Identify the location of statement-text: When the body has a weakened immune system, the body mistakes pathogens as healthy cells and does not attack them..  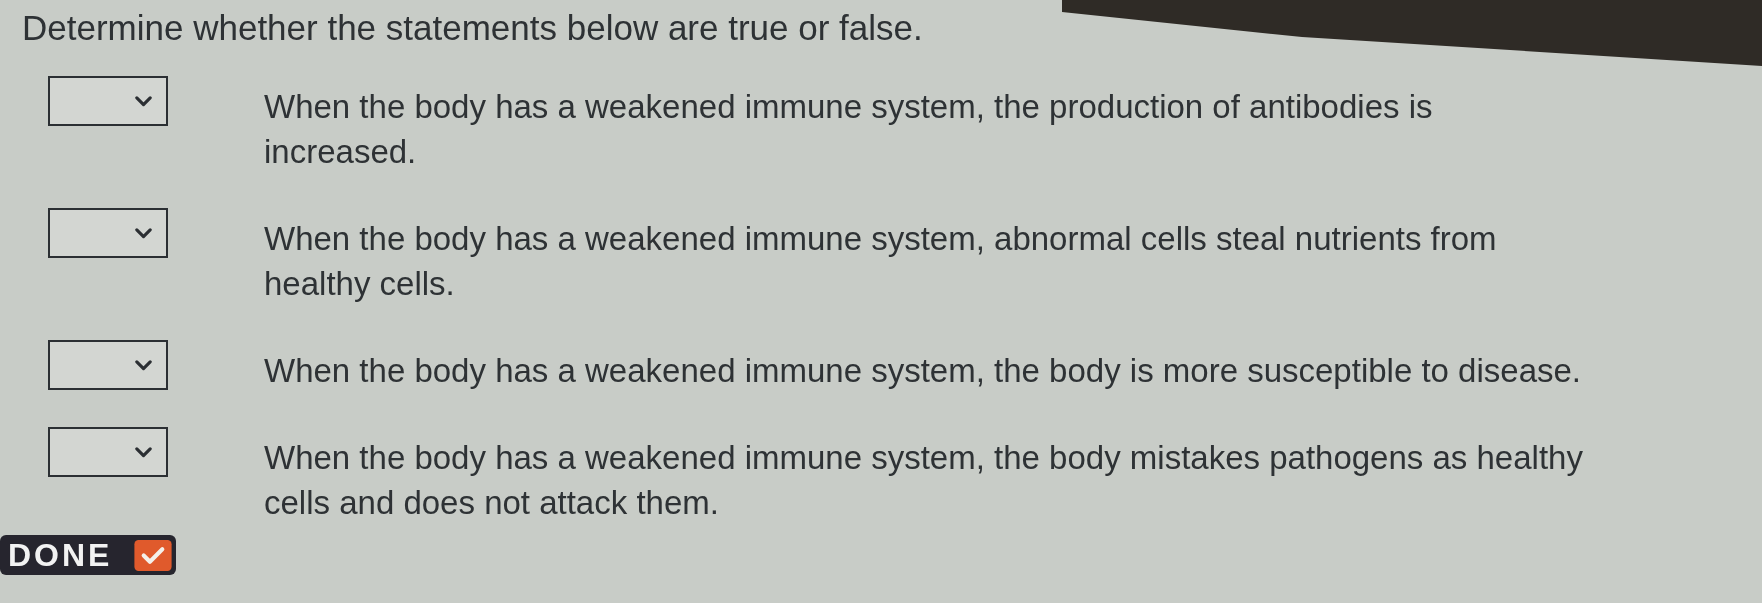
(924, 480).